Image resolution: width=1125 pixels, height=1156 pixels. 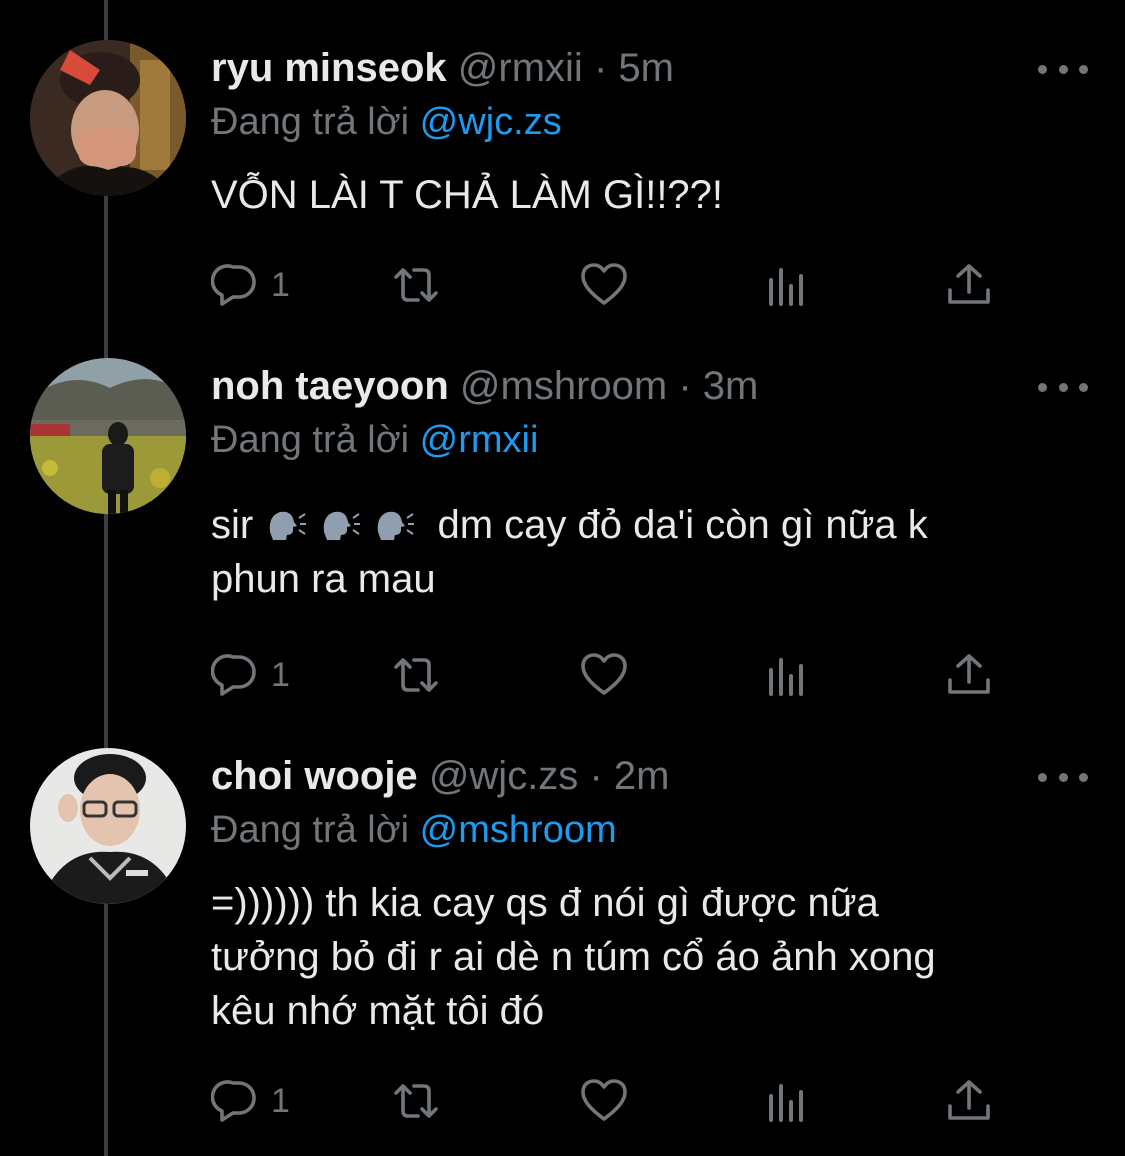 What do you see at coordinates (491, 122) in the screenshot?
I see `mention-link: @wjc.zs` at bounding box center [491, 122].